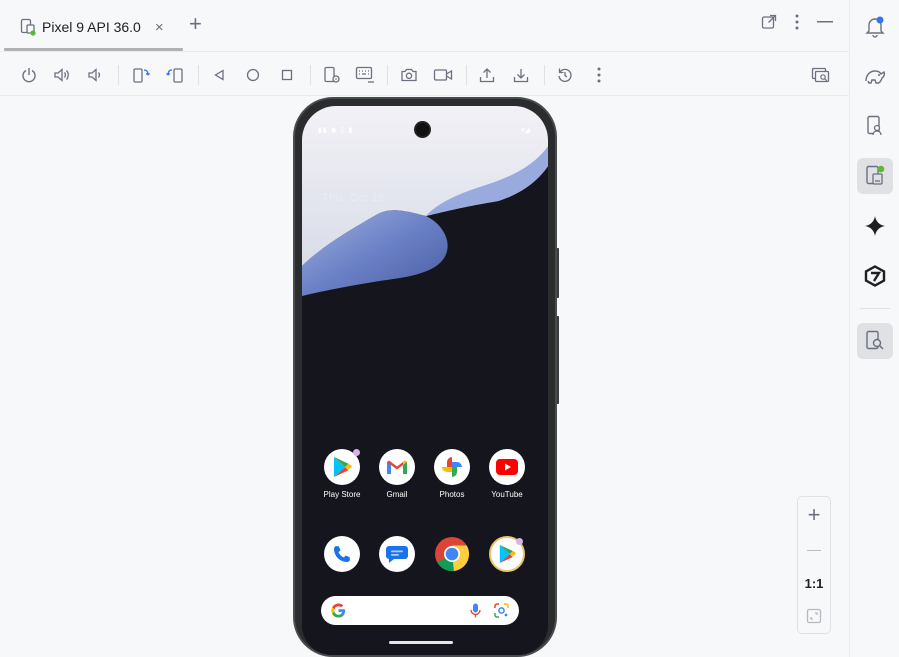  I want to click on more-icon, so click(599, 75).